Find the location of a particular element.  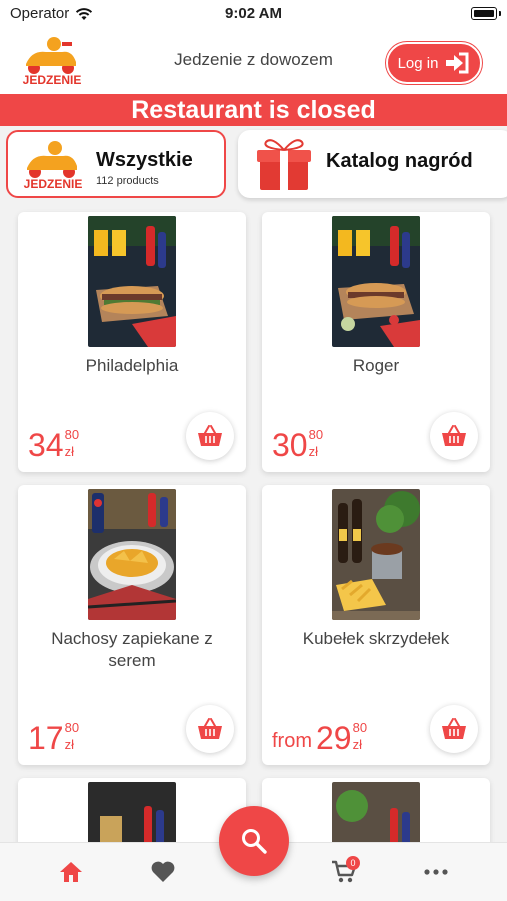

nav-home is located at coordinates (71, 872).